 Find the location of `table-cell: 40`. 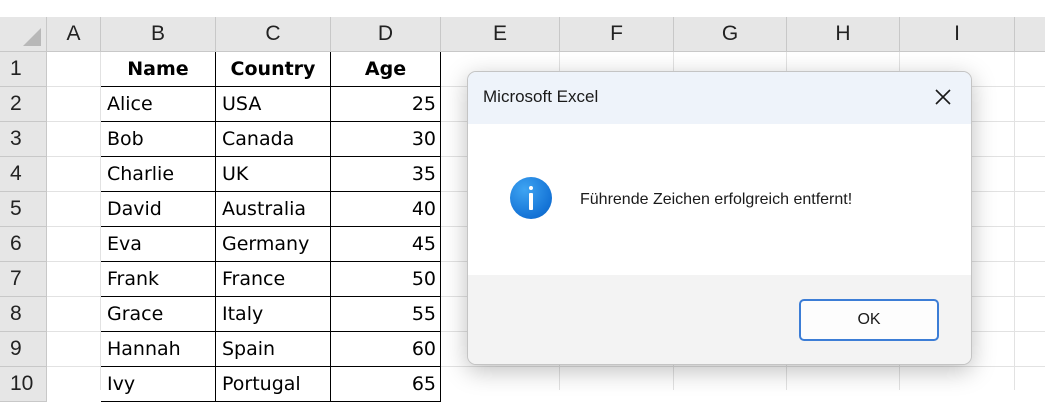

table-cell: 40 is located at coordinates (386, 209).